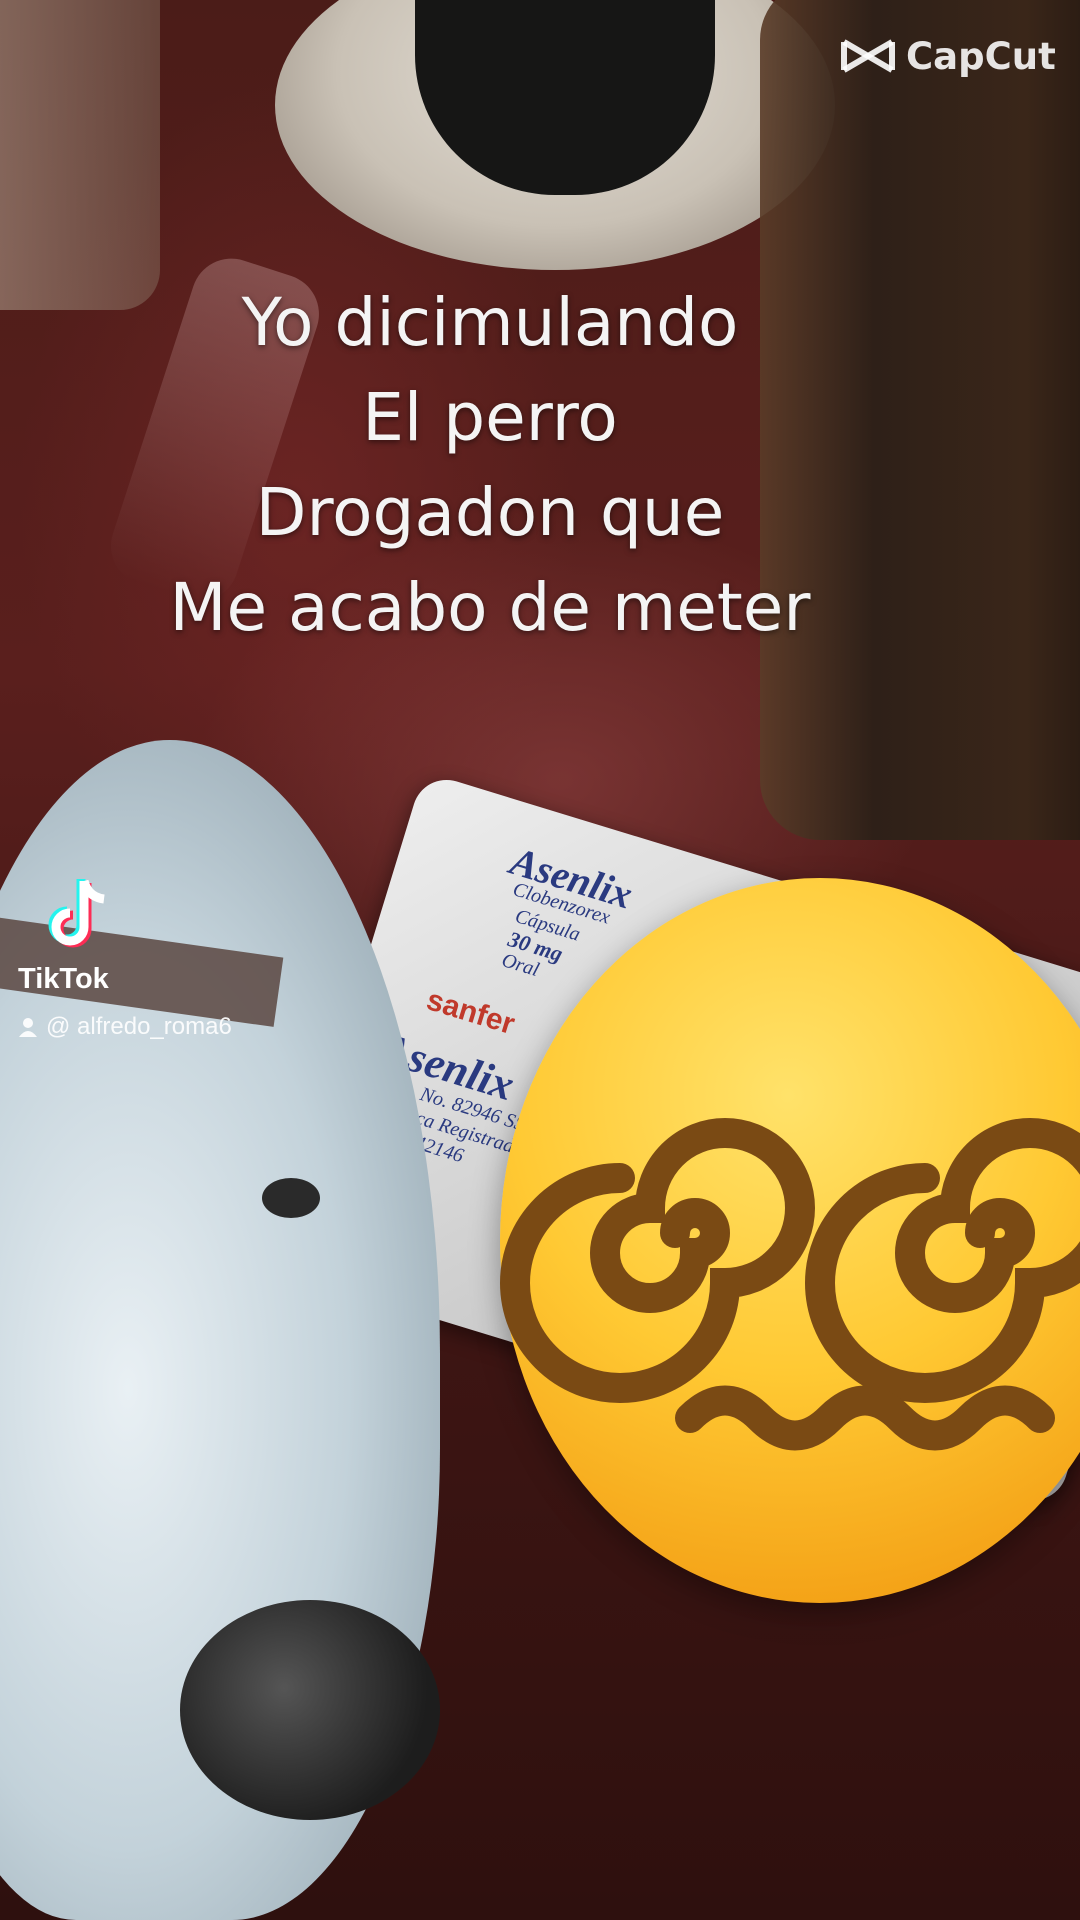  What do you see at coordinates (80, 155) in the screenshot?
I see `glass-left` at bounding box center [80, 155].